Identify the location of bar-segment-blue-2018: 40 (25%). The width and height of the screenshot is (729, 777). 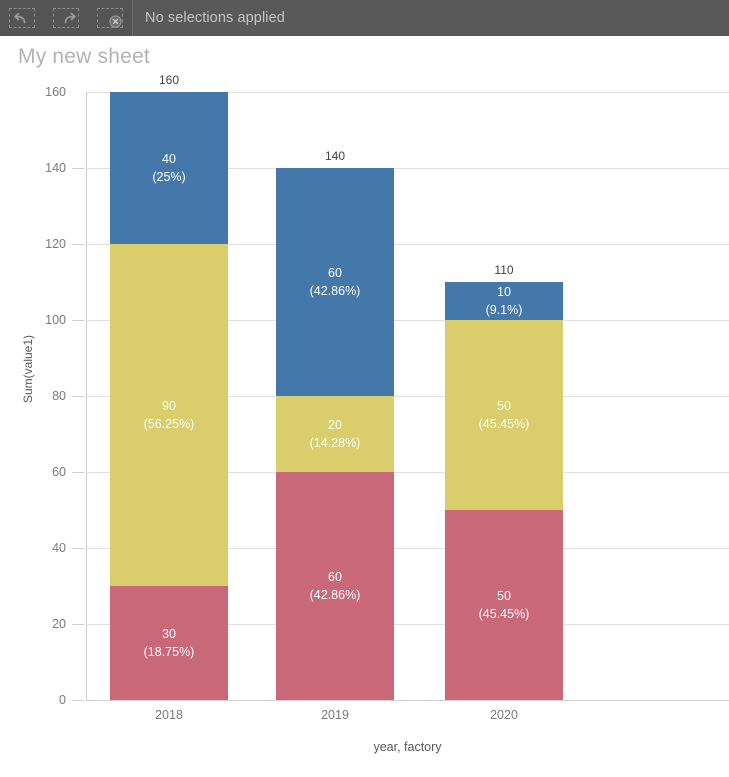
(169, 168).